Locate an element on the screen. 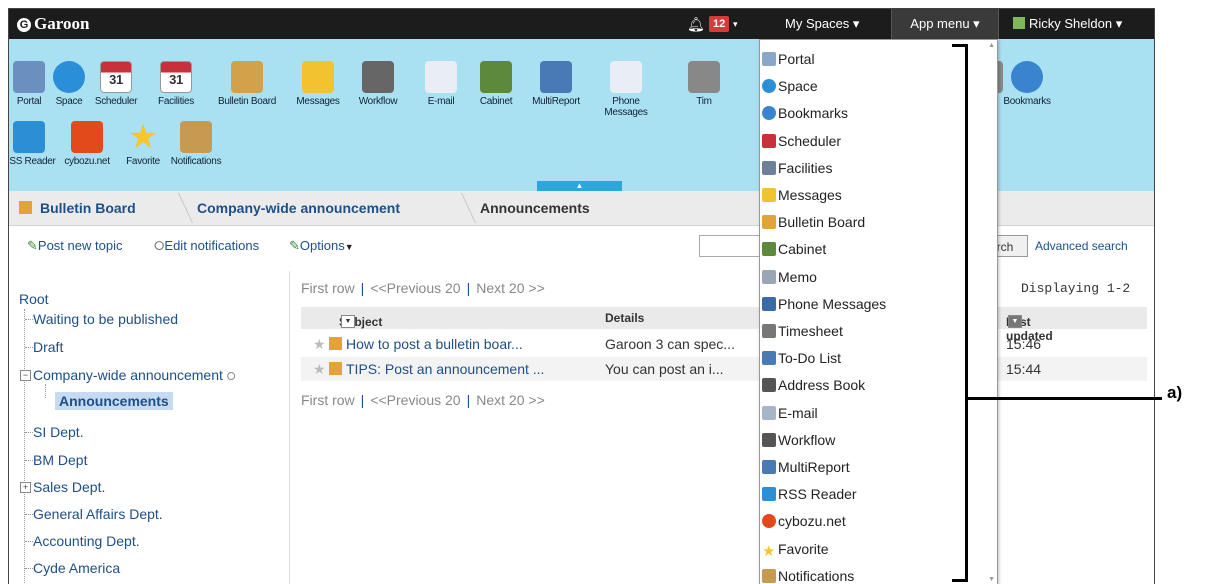 The image size is (1210, 584). app-messages: Messages is located at coordinates (318, 84).